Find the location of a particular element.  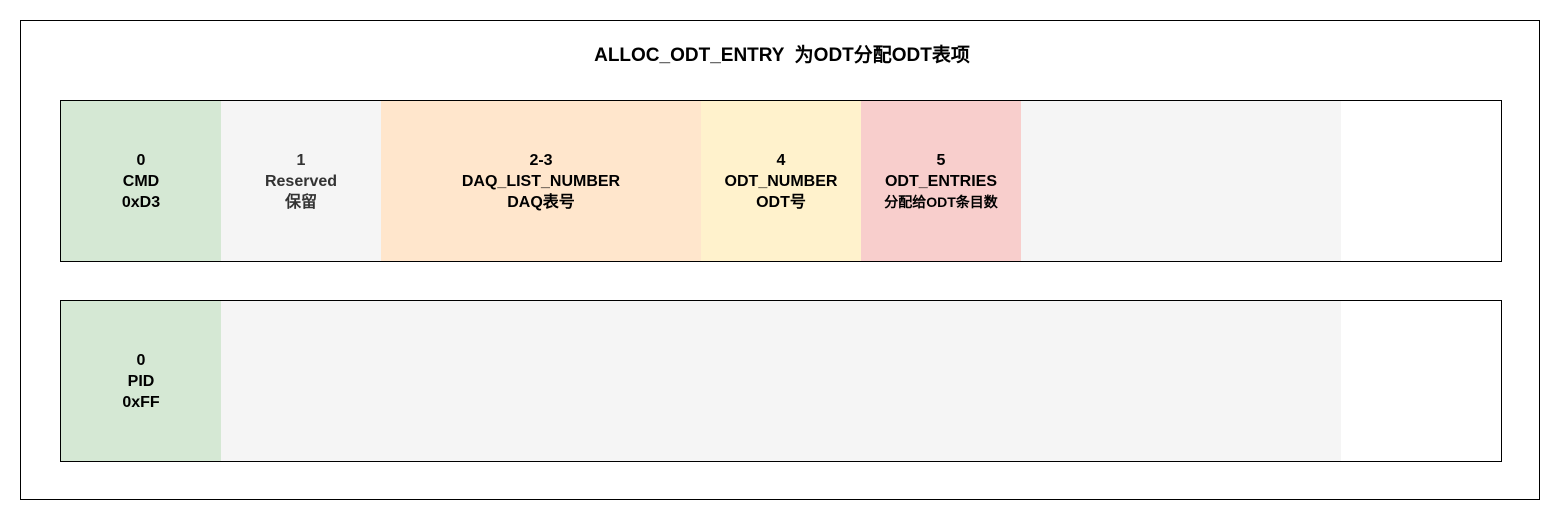

diagram-title: ALLOC_ODT_ENTRY 为ODT分配ODT表项 is located at coordinates (782, 55).